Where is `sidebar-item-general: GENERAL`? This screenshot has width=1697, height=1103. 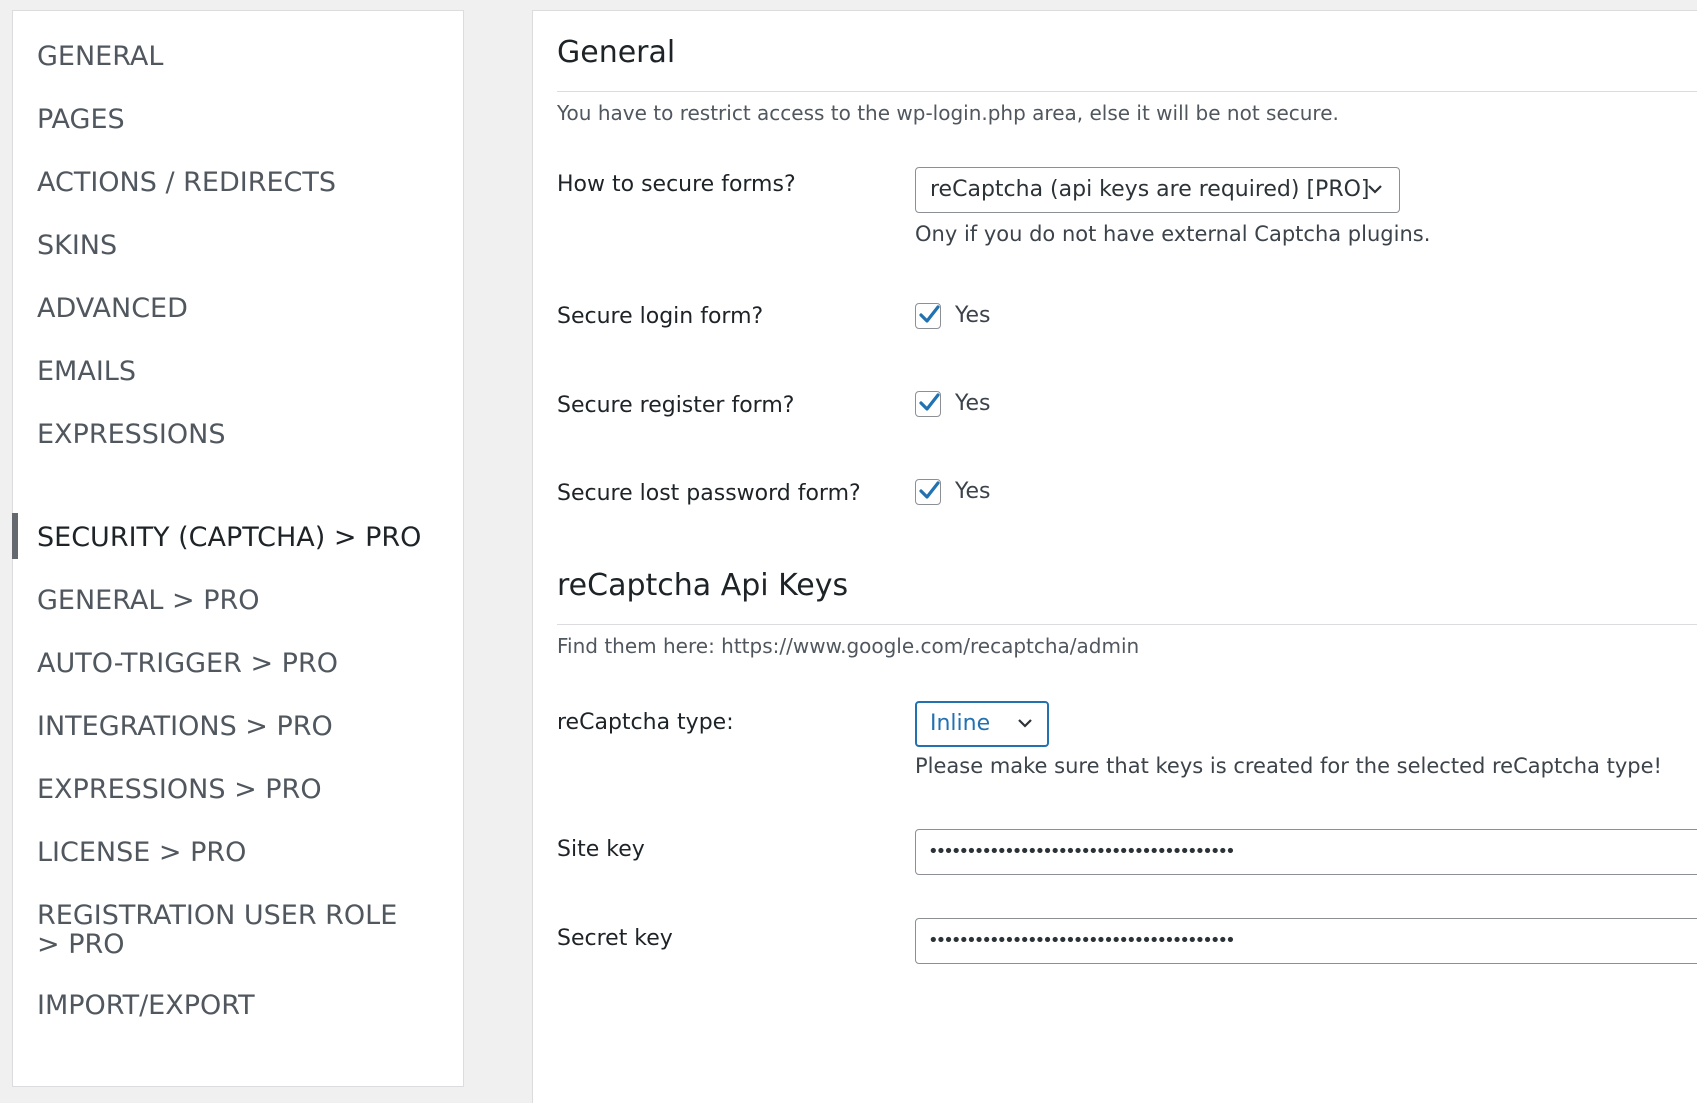 sidebar-item-general: GENERAL is located at coordinates (242, 56).